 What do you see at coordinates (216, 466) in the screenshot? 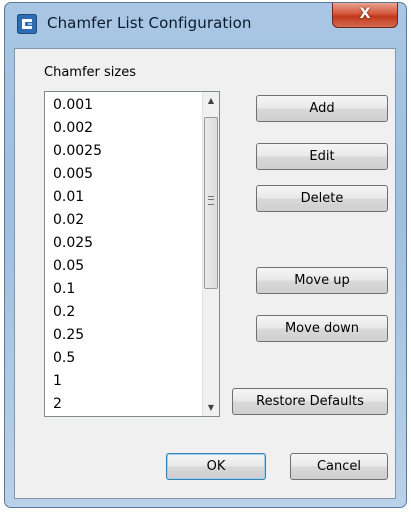
I see `ok-button: OK` at bounding box center [216, 466].